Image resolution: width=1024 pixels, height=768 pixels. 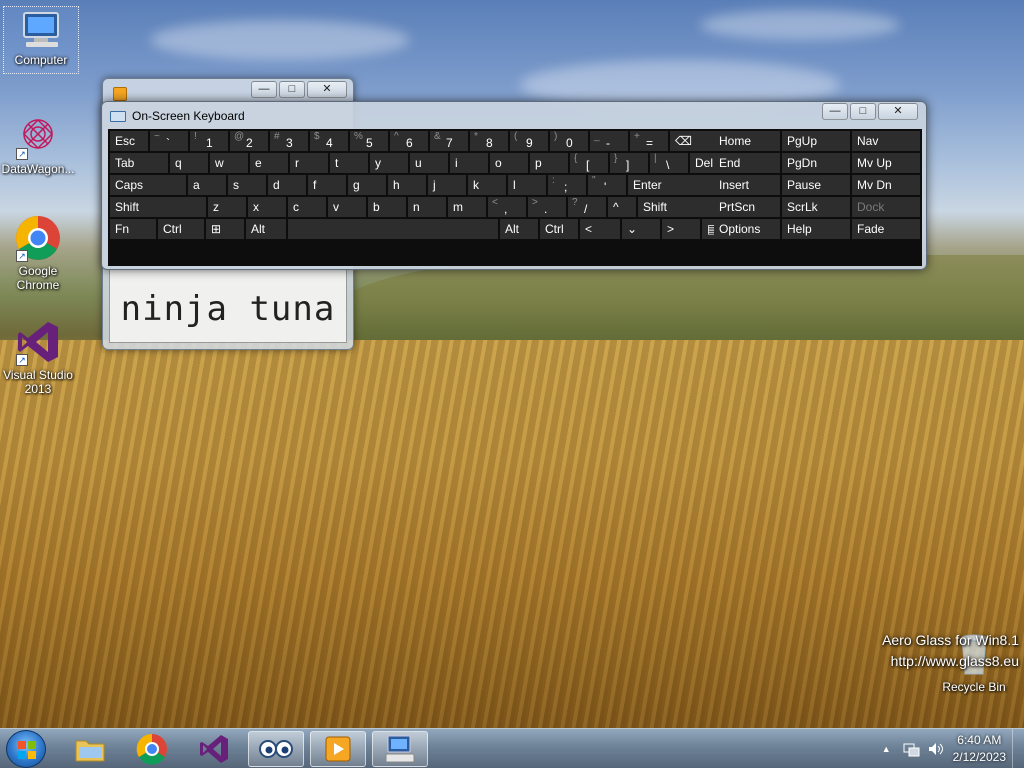 I want to click on key-z: z, so click(x=227, y=207).